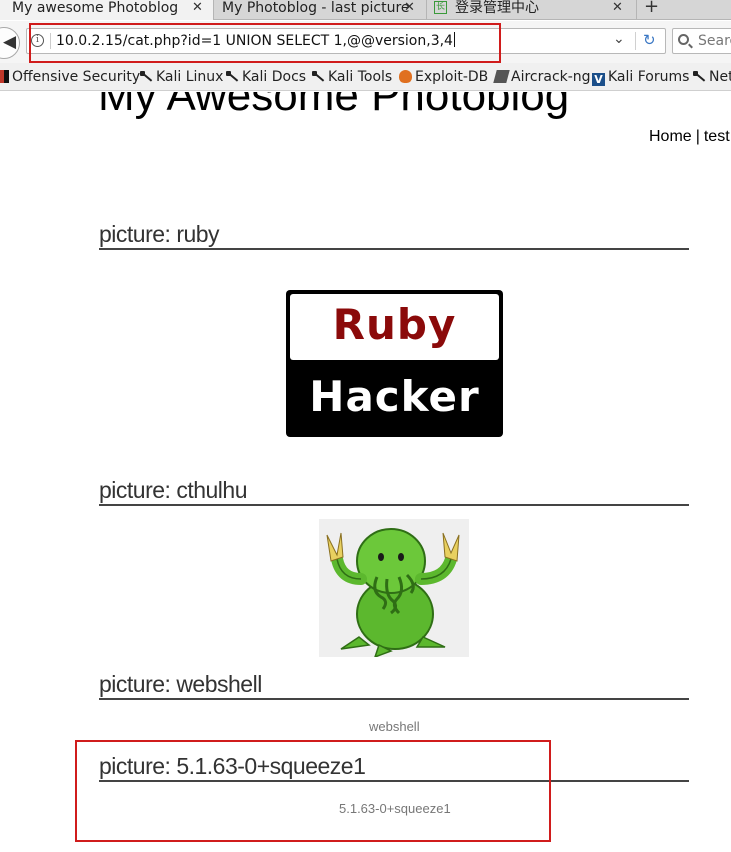  I want to click on tab-title: 登录管理中心, so click(497, 8).